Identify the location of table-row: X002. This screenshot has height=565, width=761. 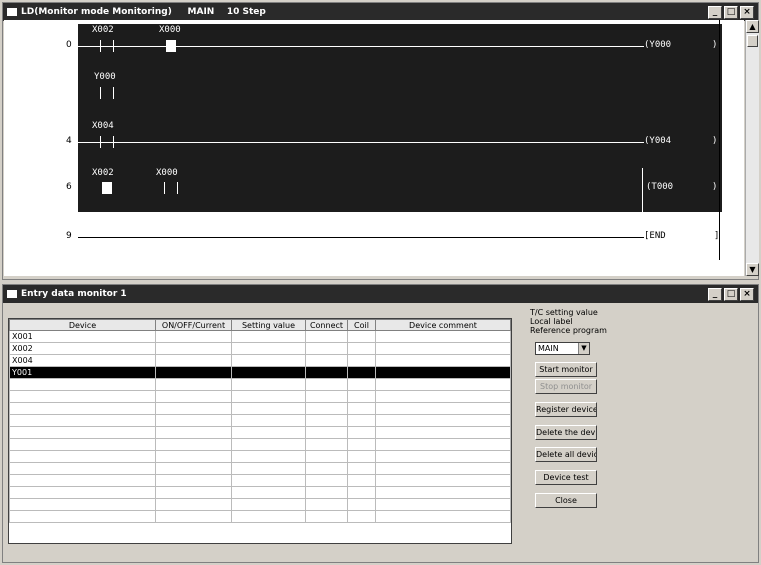
(260, 348).